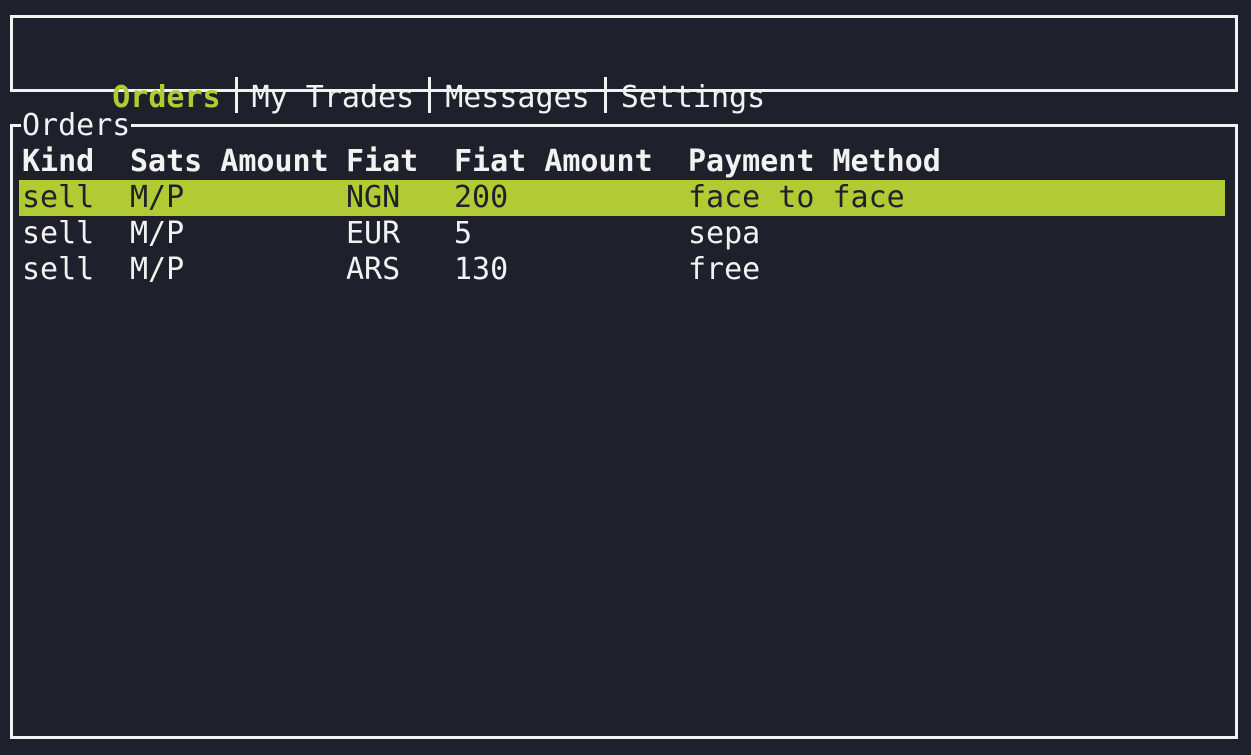 Image resolution: width=1251 pixels, height=755 pixels. I want to click on cell-fiat-amount: 5, so click(463, 233).